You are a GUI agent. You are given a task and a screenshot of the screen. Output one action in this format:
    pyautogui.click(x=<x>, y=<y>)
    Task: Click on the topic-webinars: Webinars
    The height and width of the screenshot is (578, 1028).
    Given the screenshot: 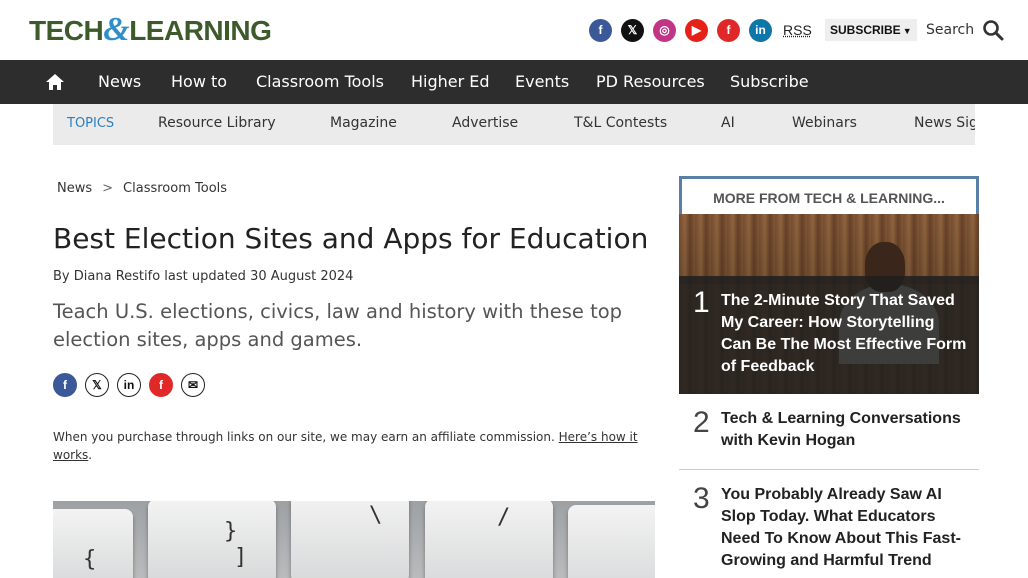 What is the action you would take?
    pyautogui.click(x=824, y=124)
    